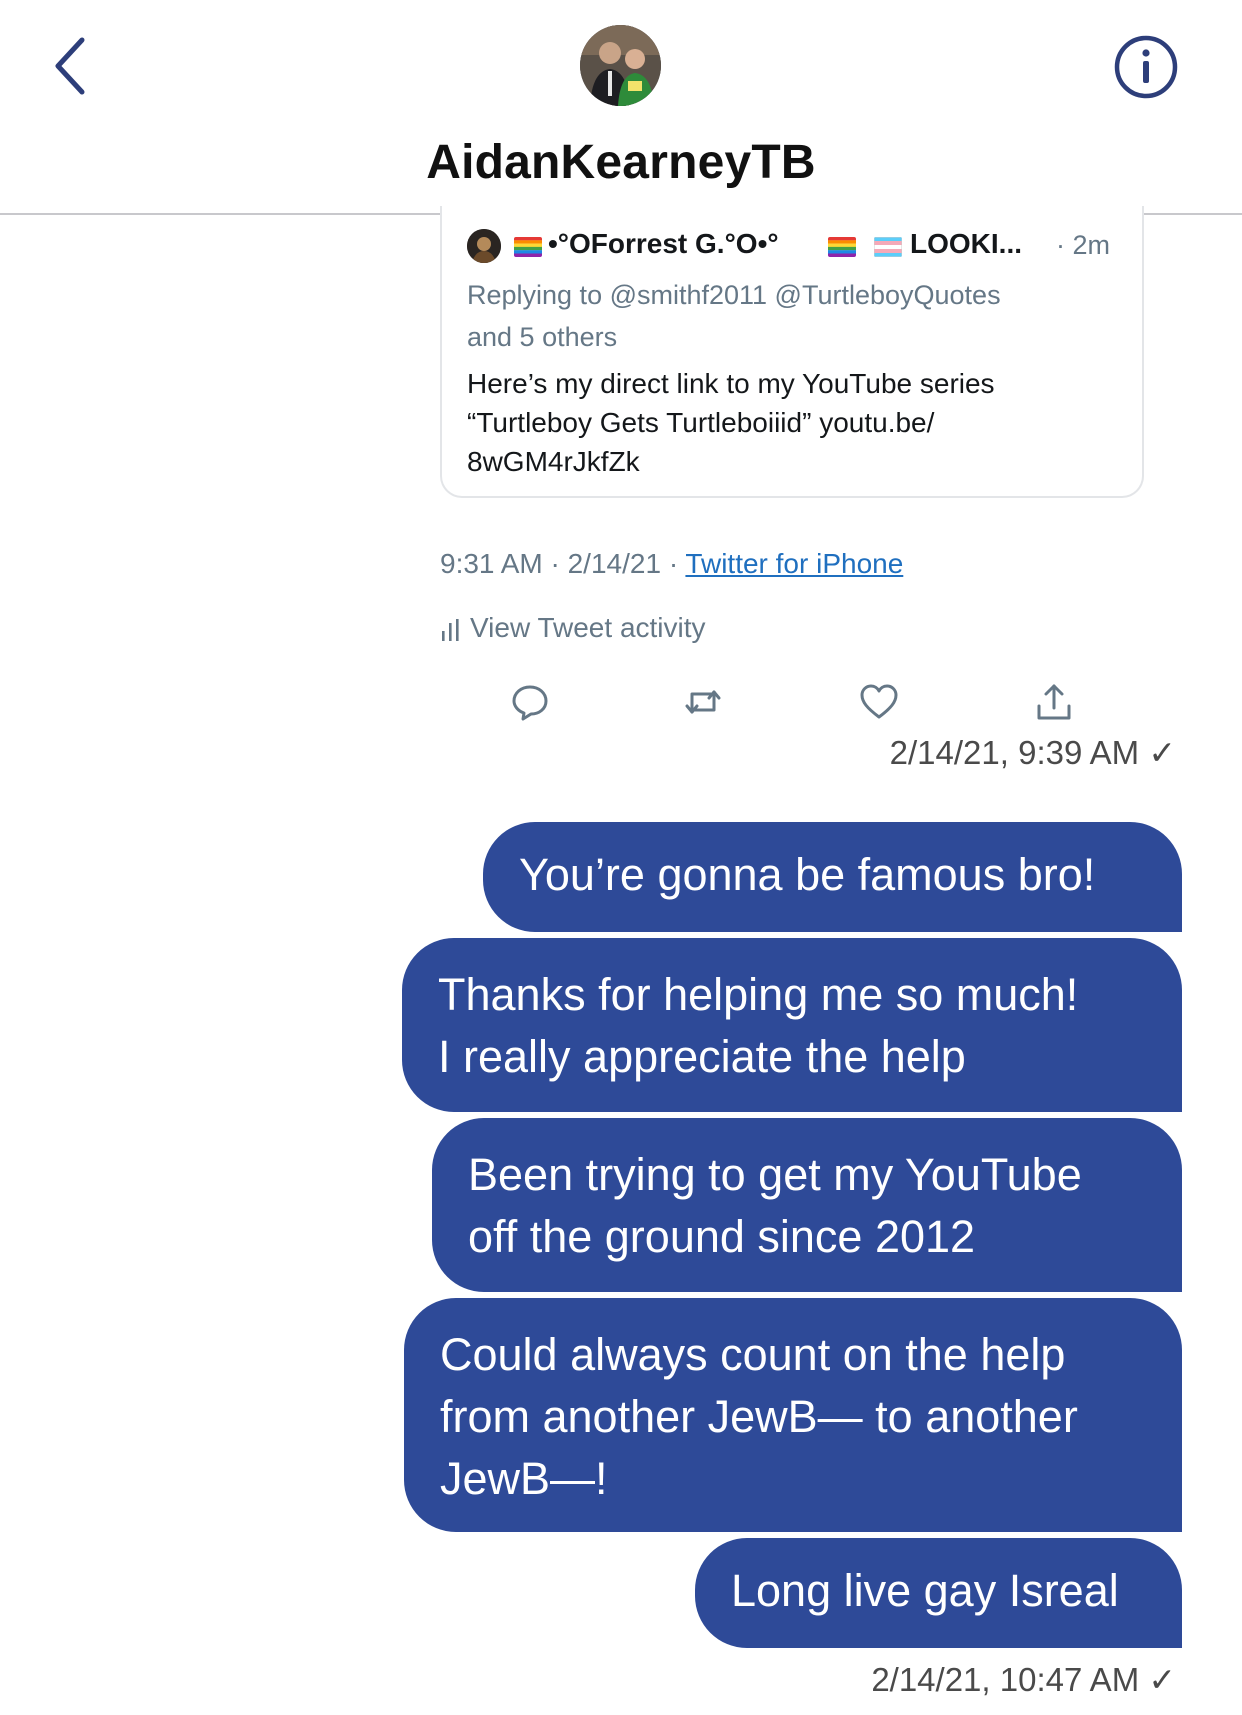  I want to click on conversation-title: AidanKearneyTB, so click(621, 162).